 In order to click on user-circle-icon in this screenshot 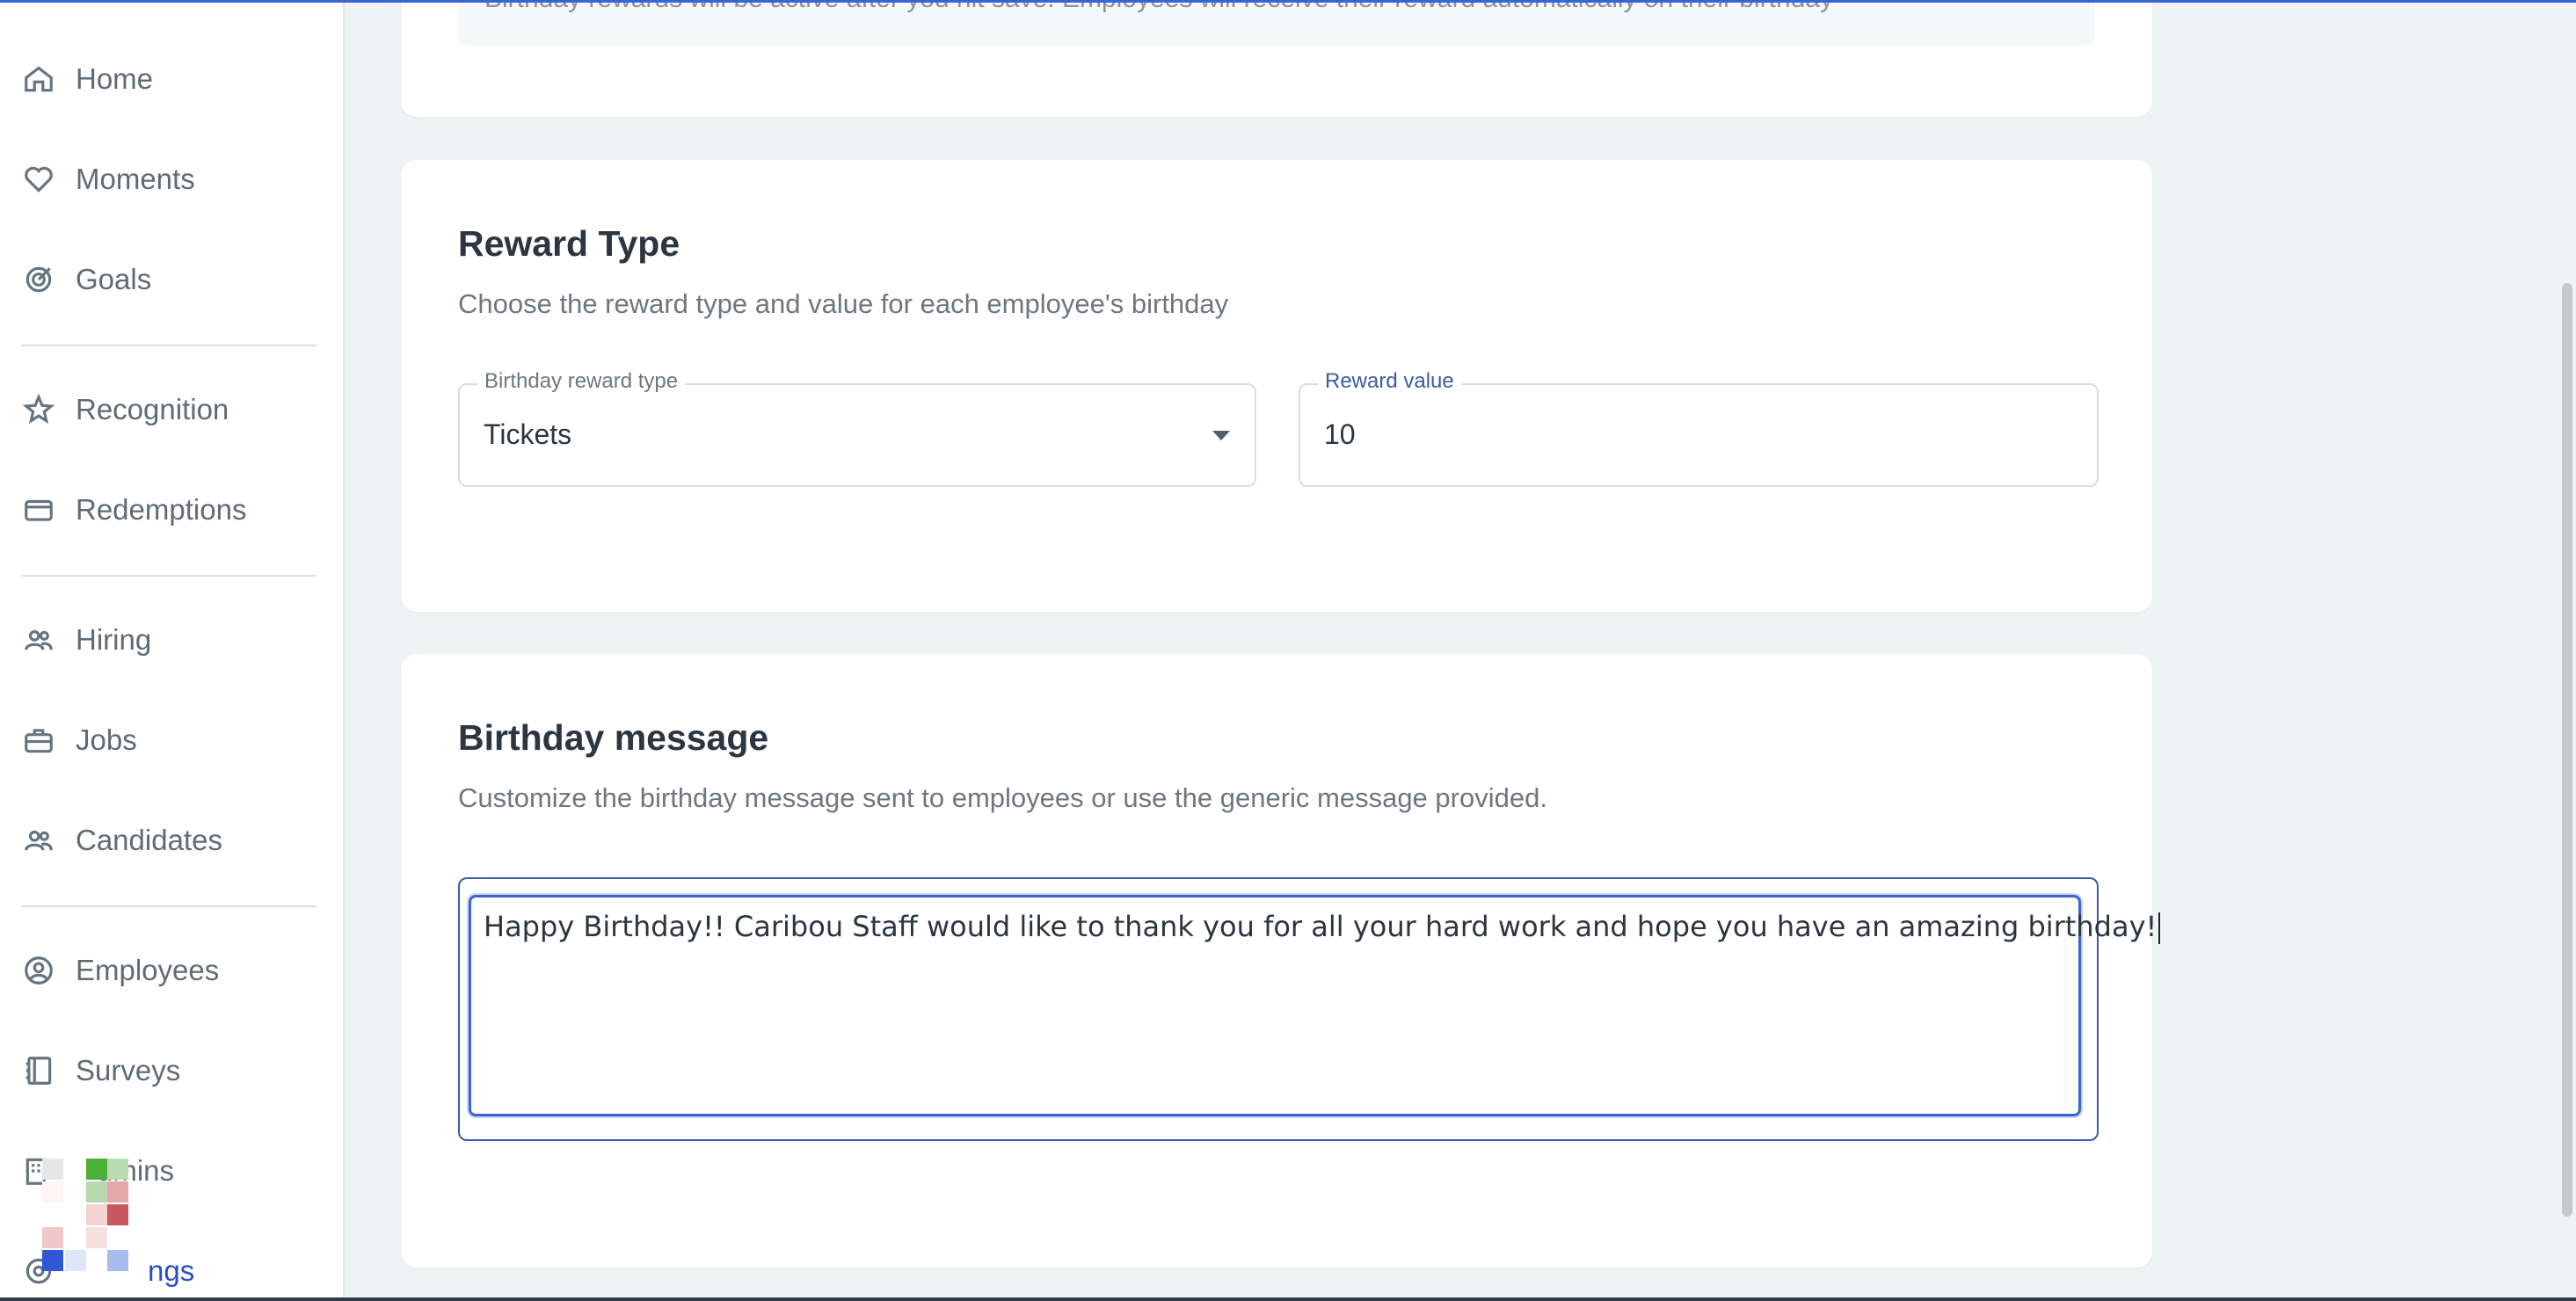, I will do `click(38, 970)`.